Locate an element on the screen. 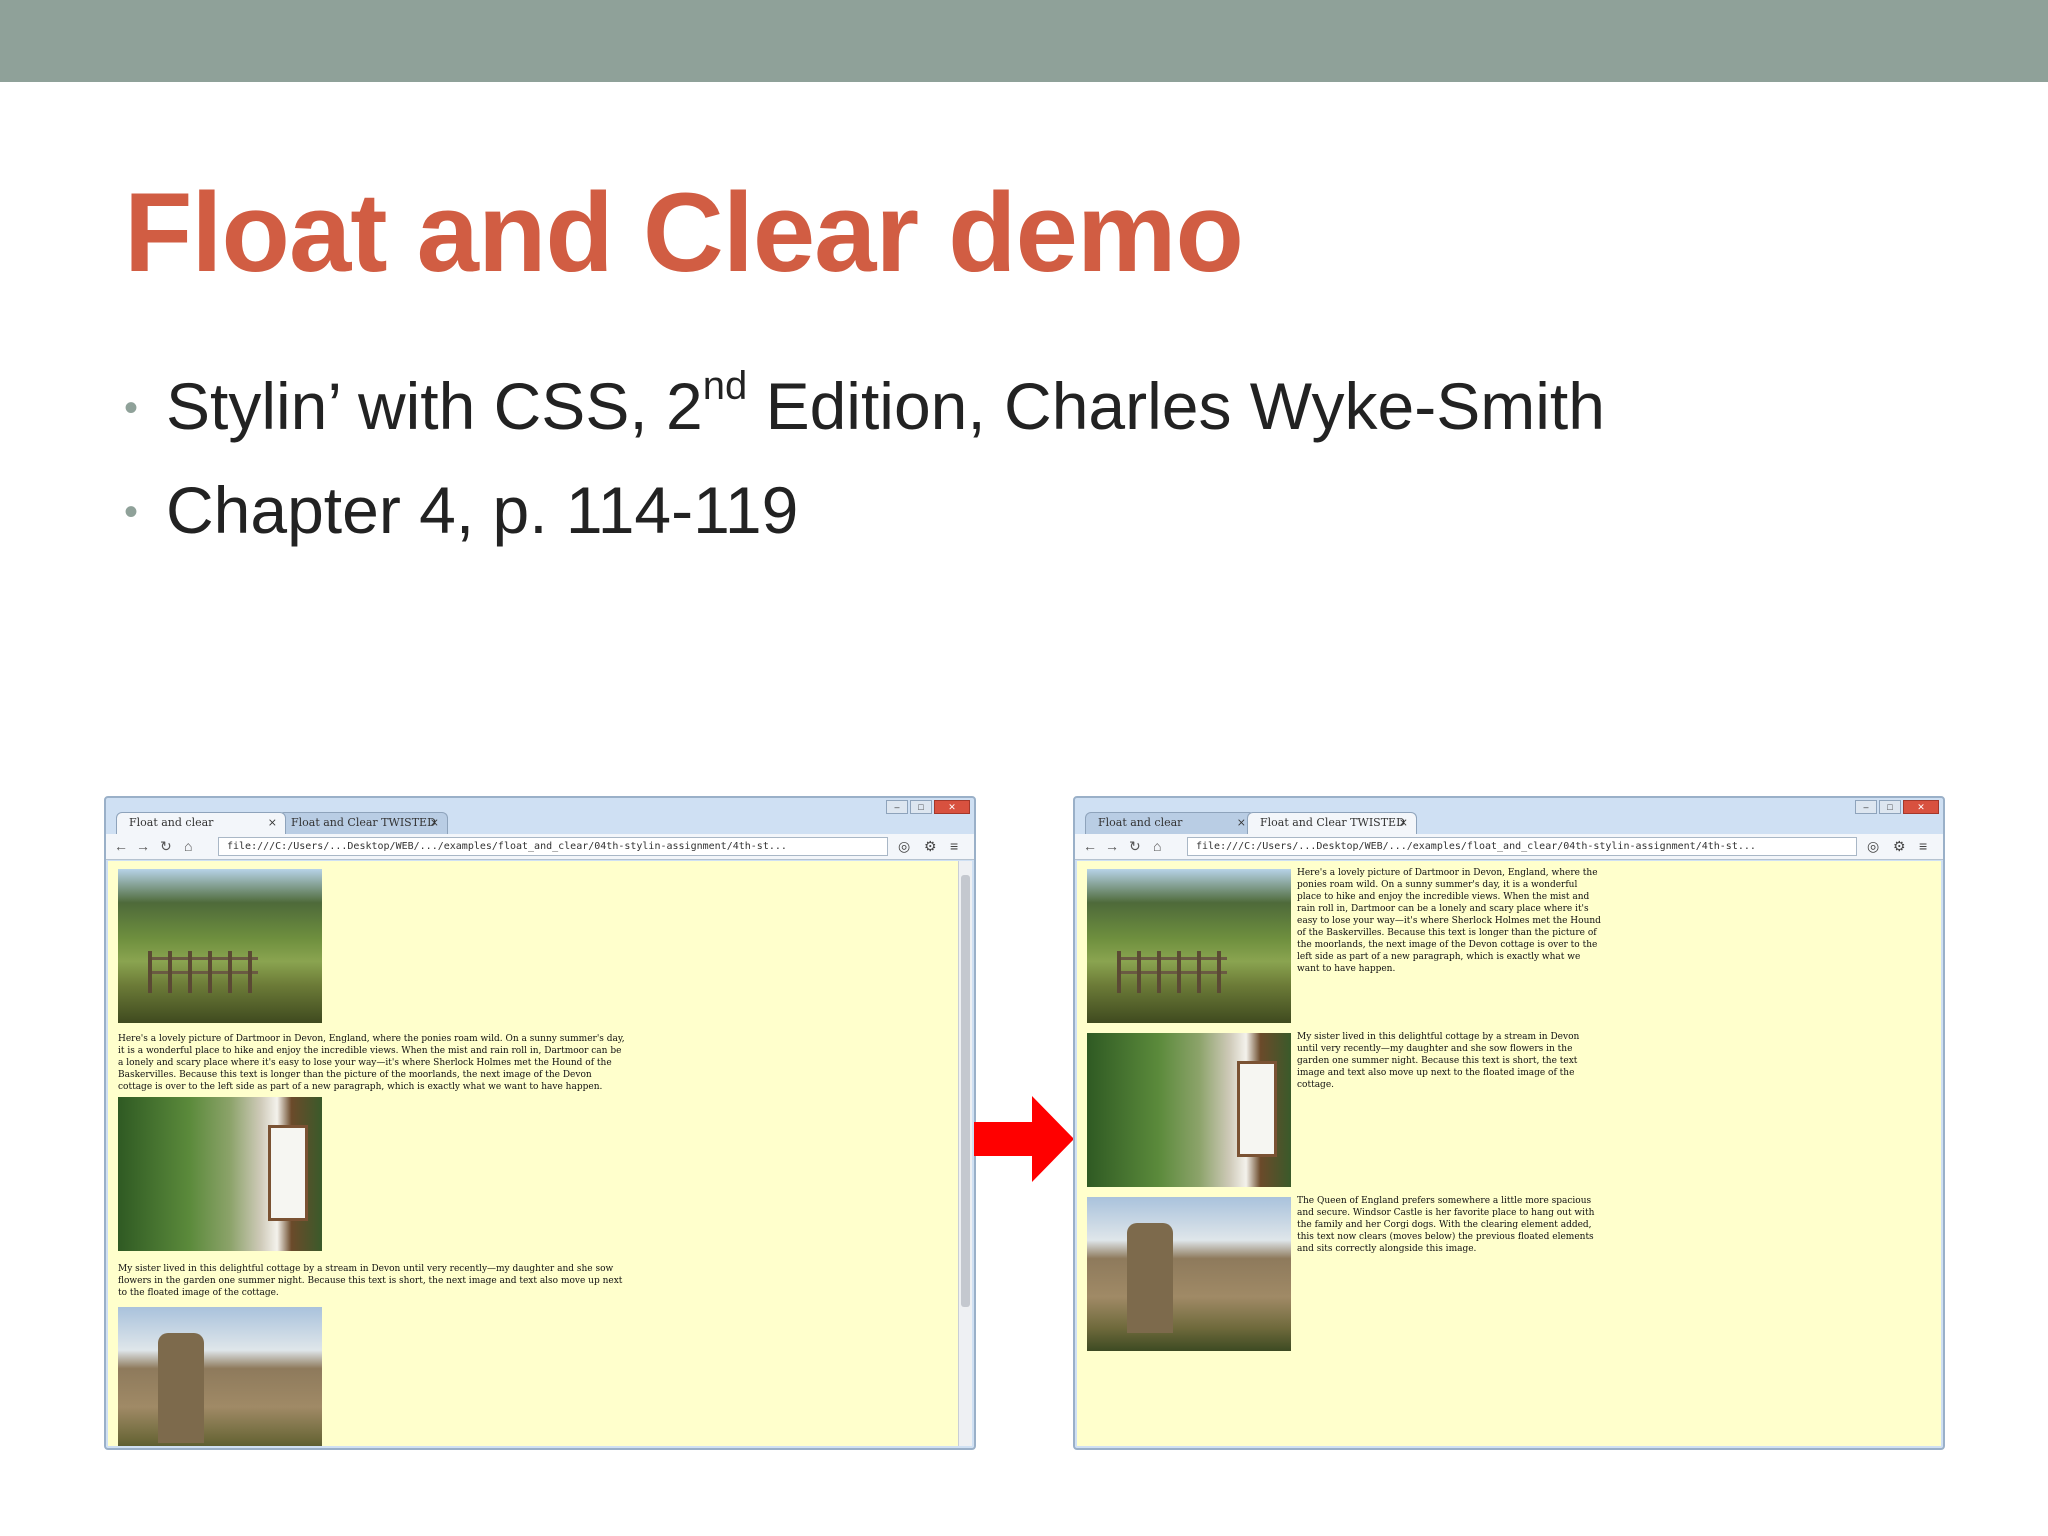 The width and height of the screenshot is (2048, 1536). bullet-text: Chapter 4, p. 114-119 is located at coordinates (482, 510).